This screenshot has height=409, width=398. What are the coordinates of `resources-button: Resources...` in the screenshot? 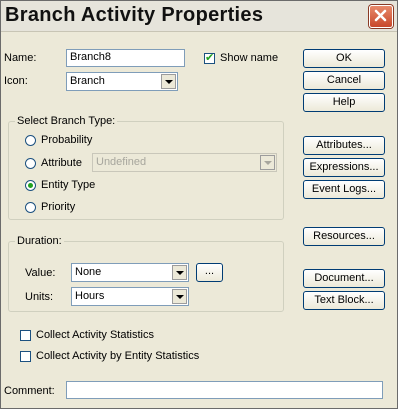 It's located at (344, 236).